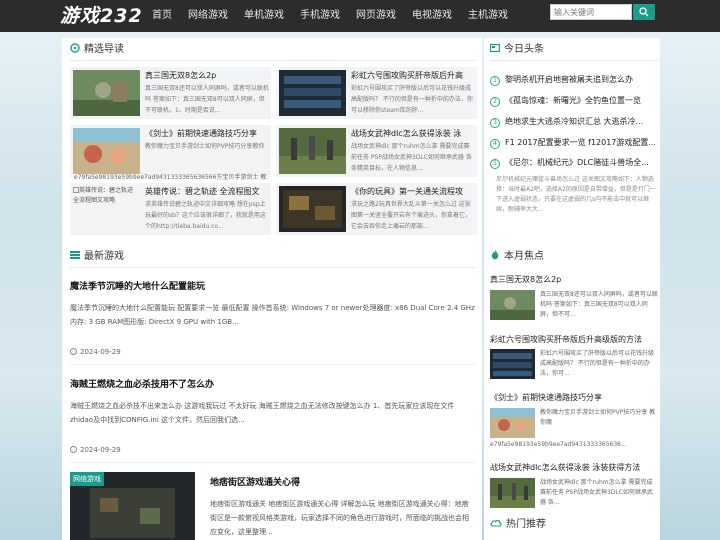 This screenshot has width=720, height=540. I want to click on nav-home: 首页, so click(162, 16).